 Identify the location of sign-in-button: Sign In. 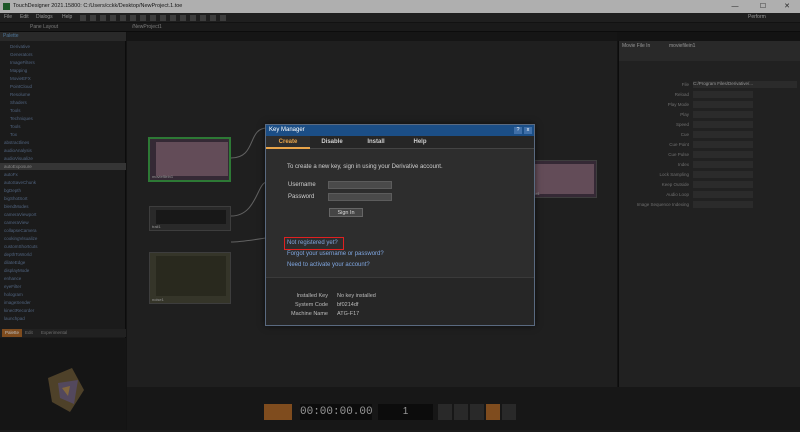
(346, 212).